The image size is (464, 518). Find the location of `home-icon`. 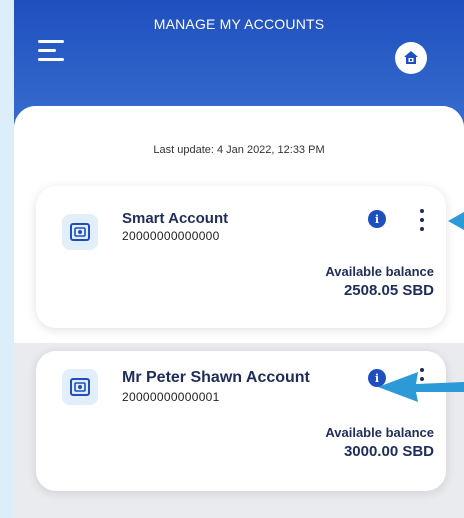

home-icon is located at coordinates (411, 57).